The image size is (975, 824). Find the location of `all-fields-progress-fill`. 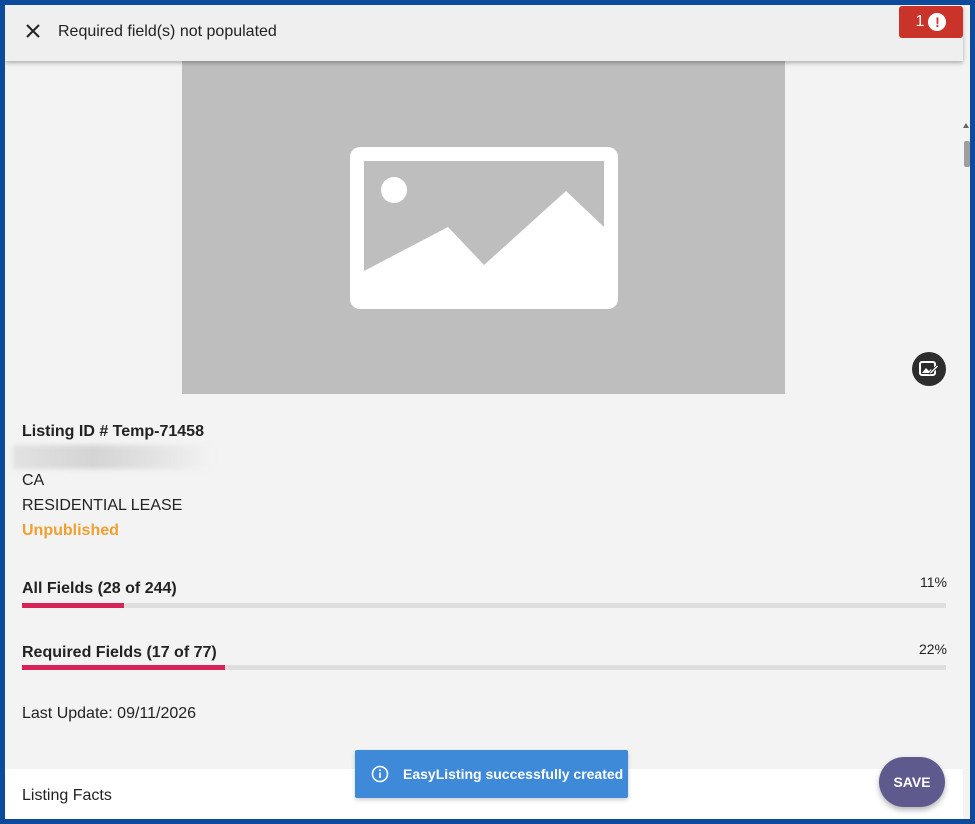

all-fields-progress-fill is located at coordinates (73, 605).